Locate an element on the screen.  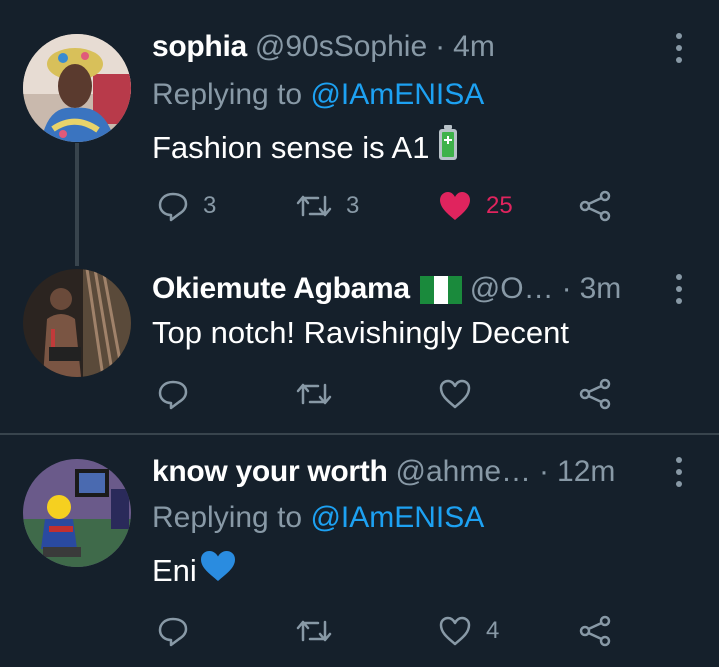
tweet-text: Top notch! Ravishingly Decent is located at coordinates (360, 333).